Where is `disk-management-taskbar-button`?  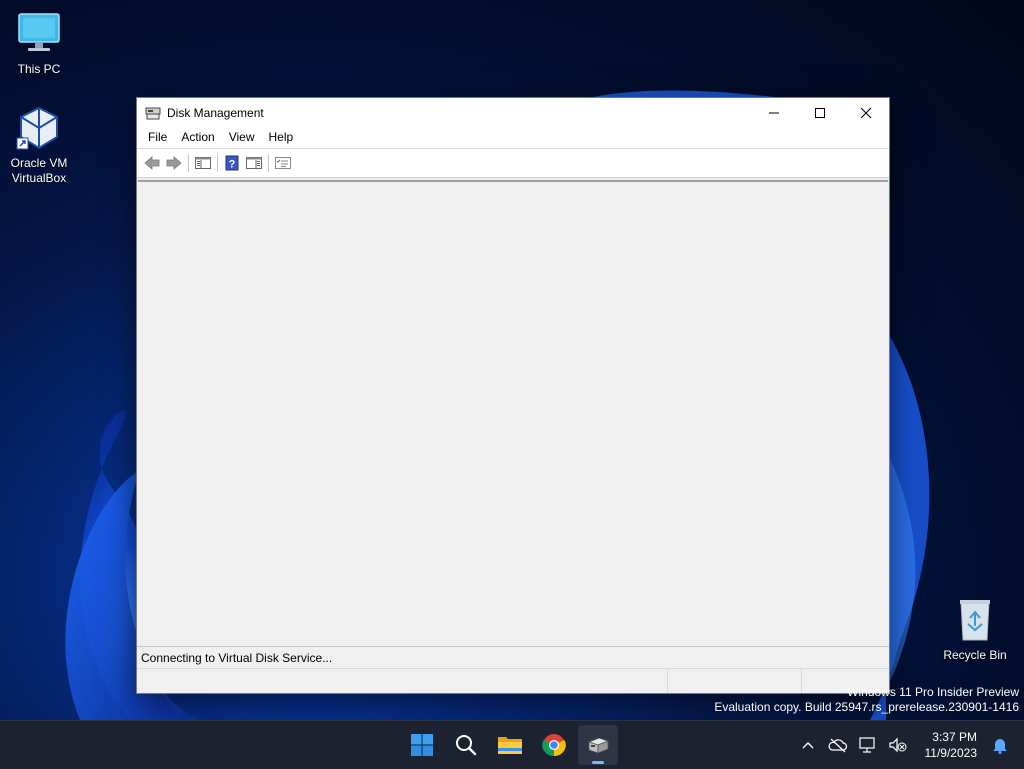 disk-management-taskbar-button is located at coordinates (598, 745).